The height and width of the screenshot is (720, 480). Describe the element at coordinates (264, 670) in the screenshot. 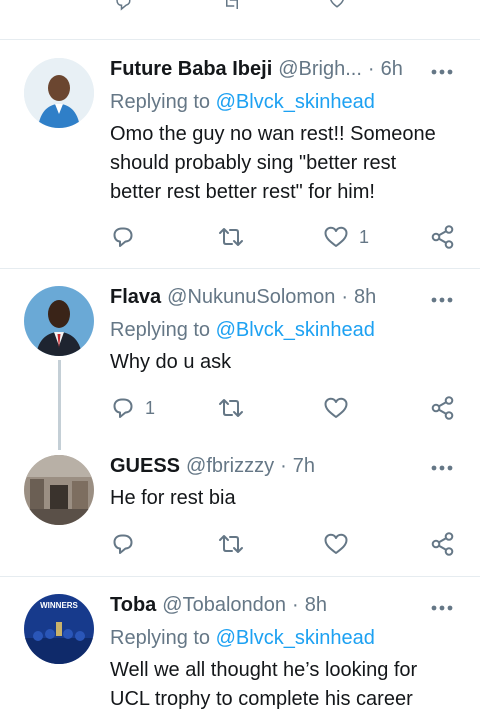

I see `tweet-text-line: Well we all thought he’s looking for` at that location.